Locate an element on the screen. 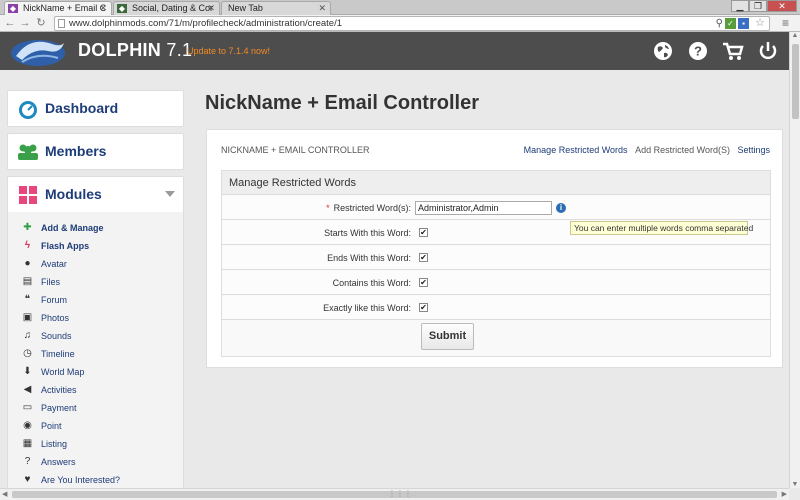 Image resolution: width=800 pixels, height=500 pixels. help-icon: ? is located at coordinates (698, 51).